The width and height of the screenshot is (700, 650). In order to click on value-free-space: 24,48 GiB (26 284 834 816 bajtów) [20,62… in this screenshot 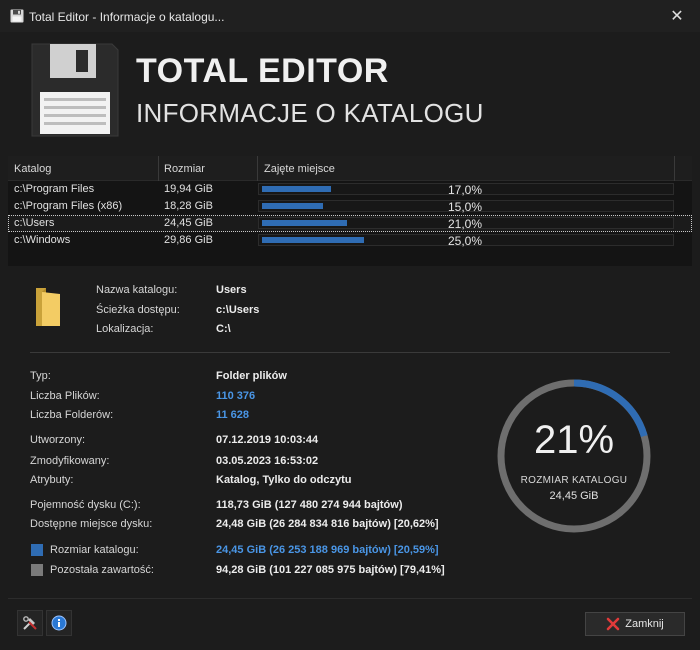, I will do `click(327, 524)`.